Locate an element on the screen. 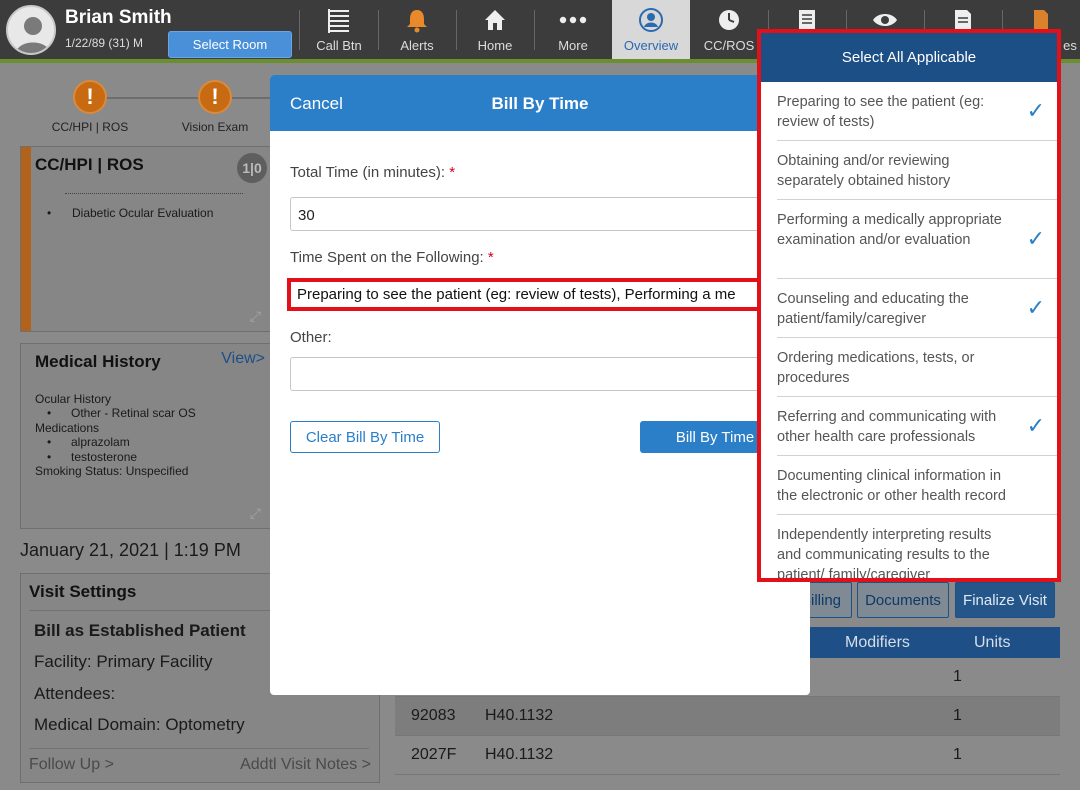 This screenshot has width=1080, height=790. required-marker: * is located at coordinates (452, 172).